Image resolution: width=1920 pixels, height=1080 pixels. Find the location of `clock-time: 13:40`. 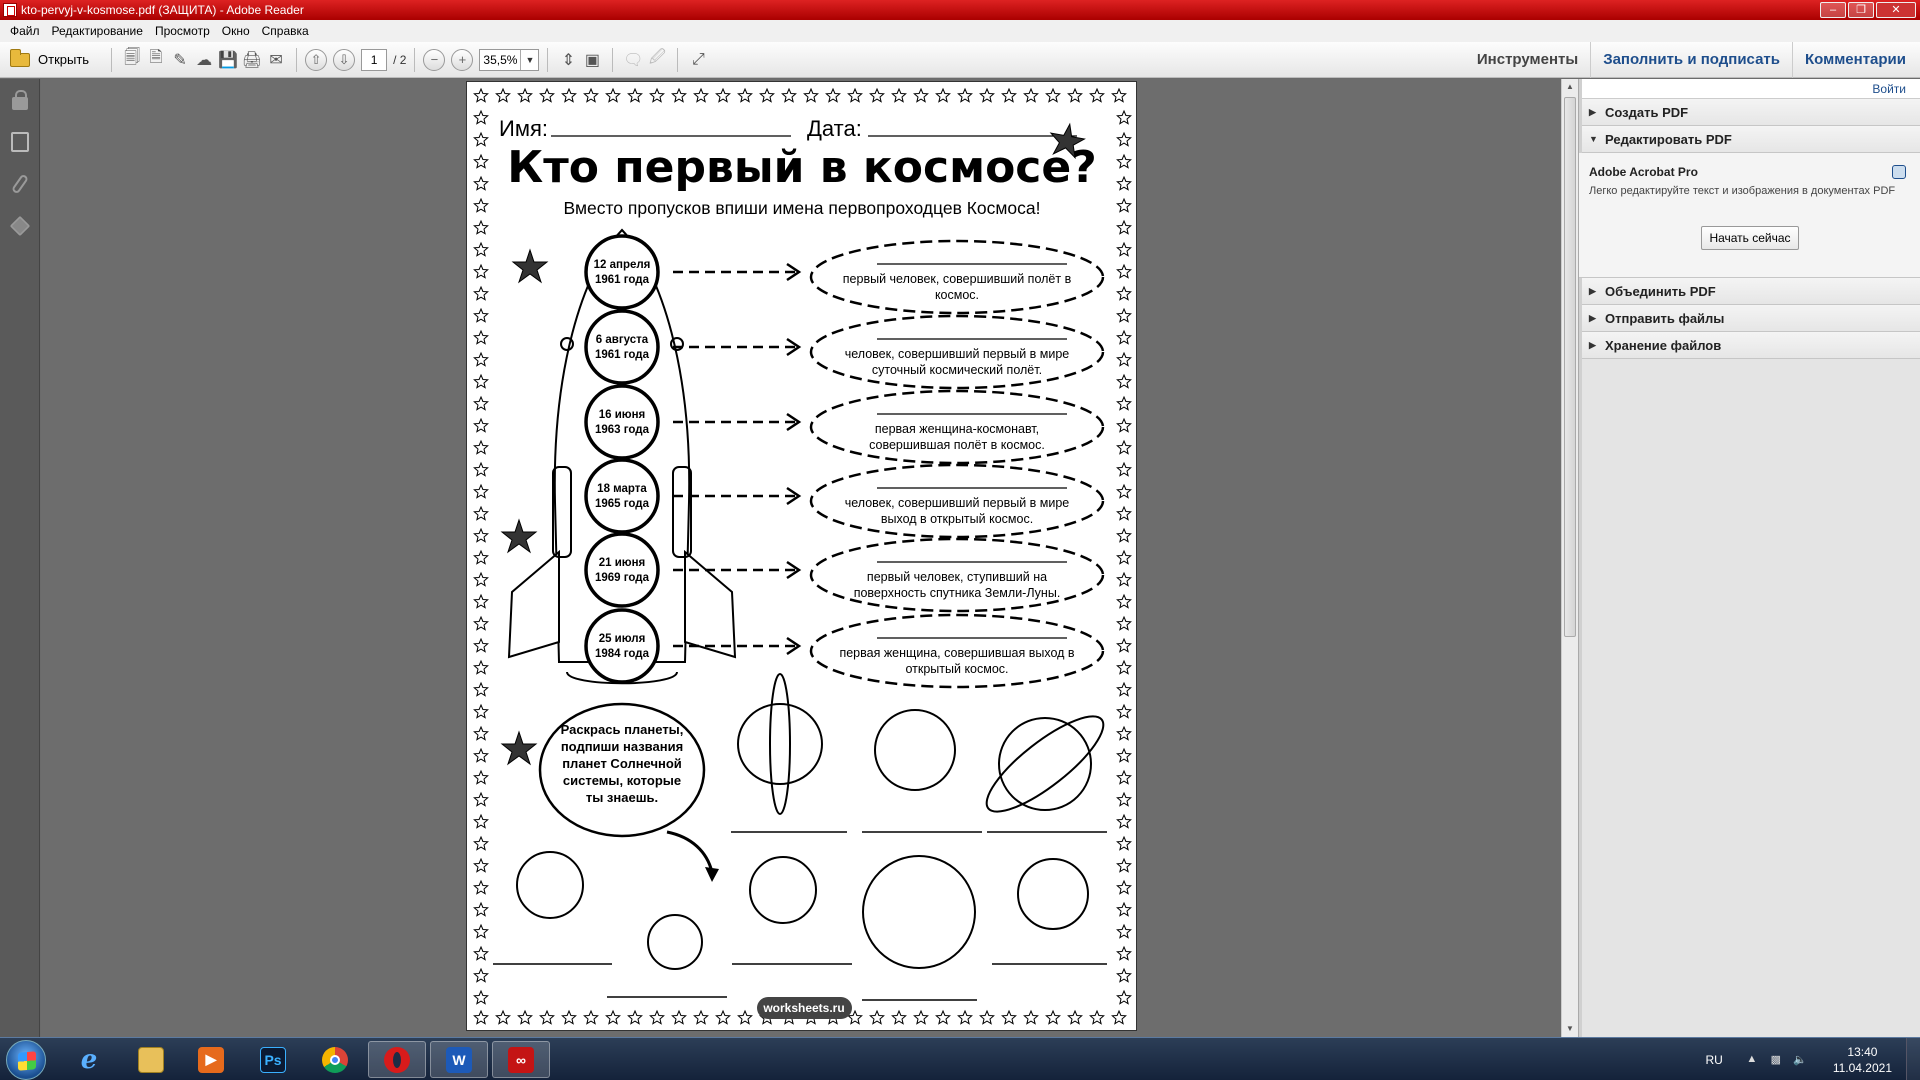

clock-time: 13:40 is located at coordinates (1862, 1051).